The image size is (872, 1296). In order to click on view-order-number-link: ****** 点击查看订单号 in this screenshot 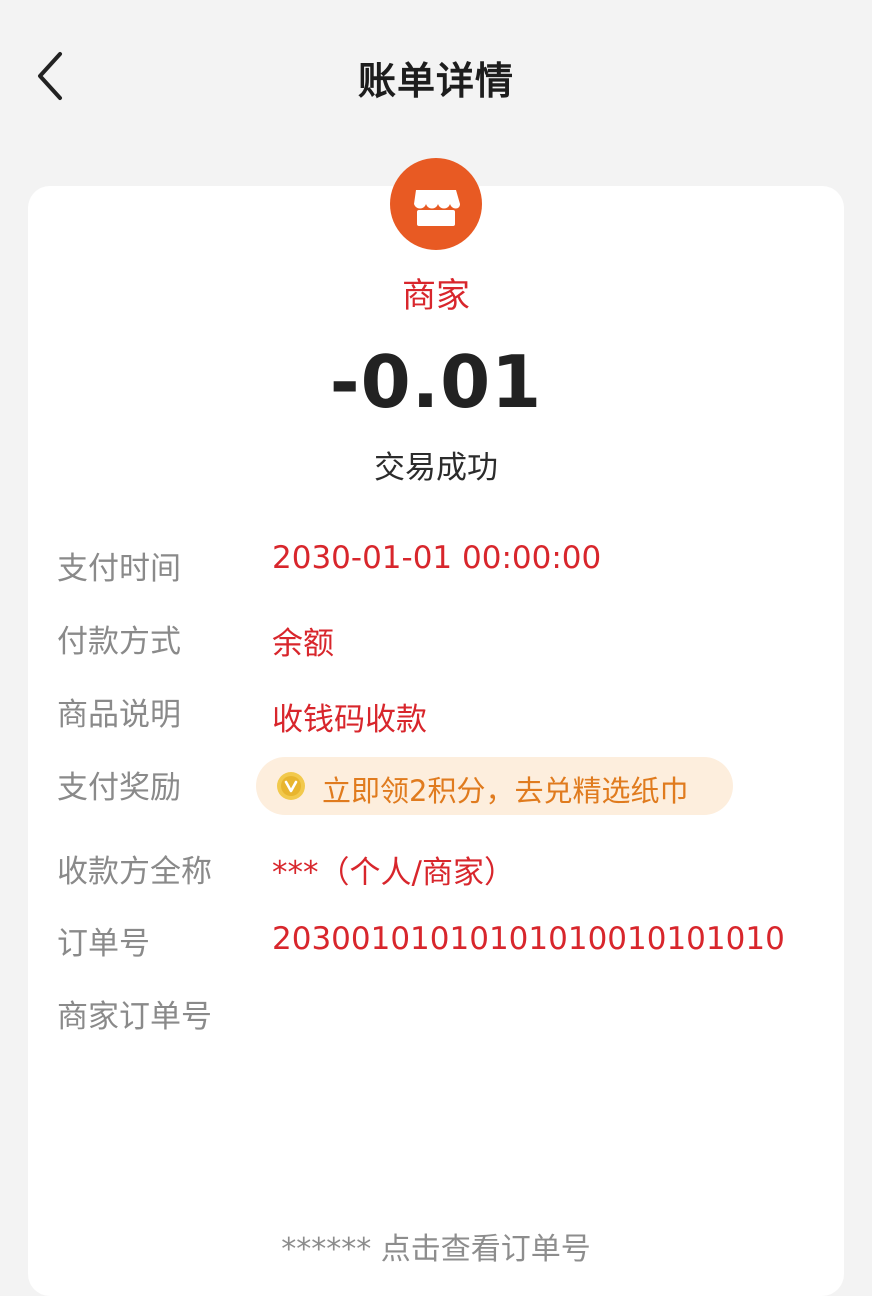, I will do `click(436, 1246)`.